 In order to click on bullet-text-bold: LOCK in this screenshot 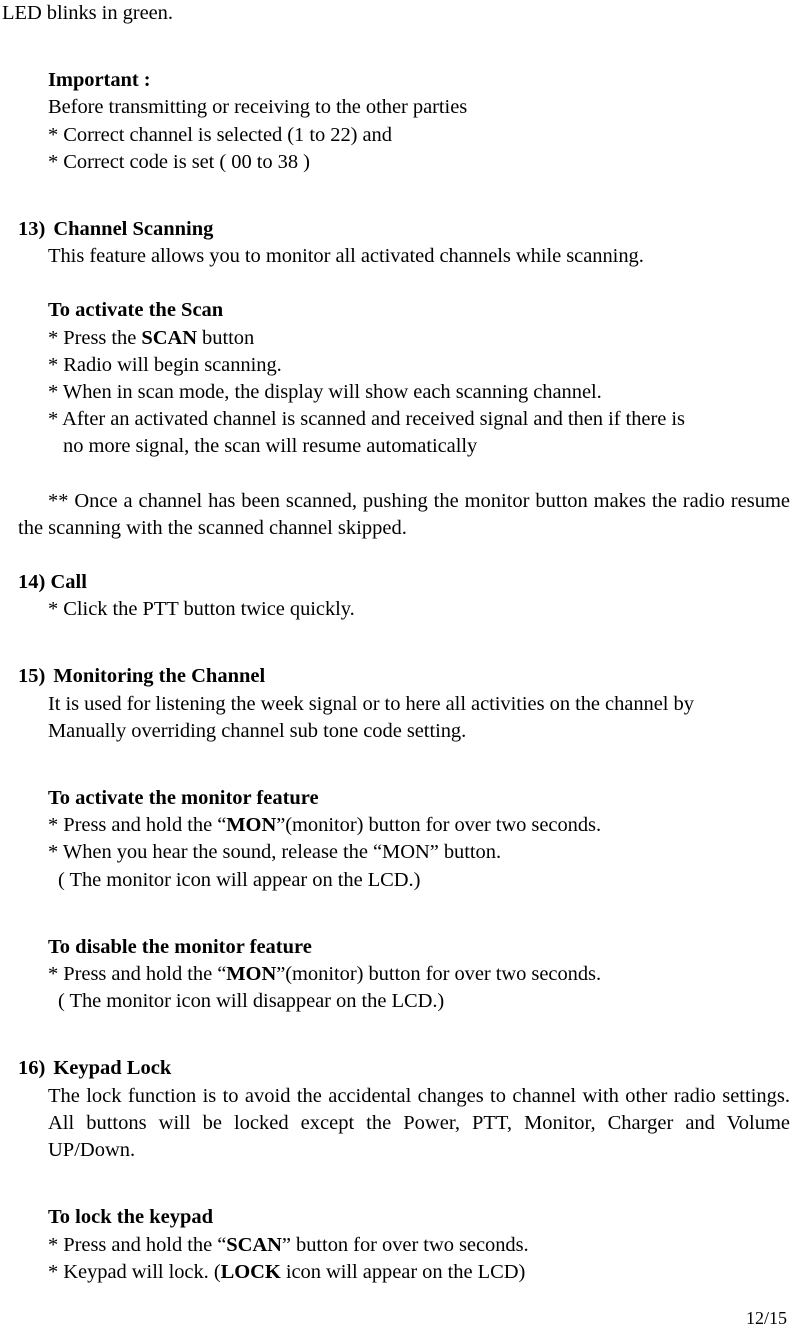, I will do `click(250, 1271)`.